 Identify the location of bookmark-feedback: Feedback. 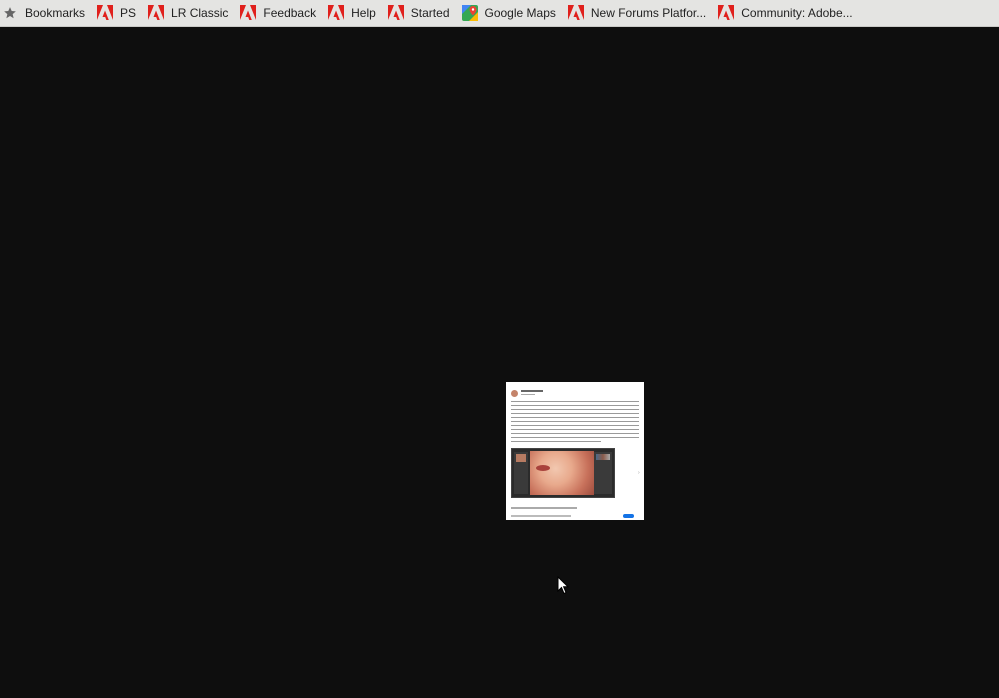
(279, 13).